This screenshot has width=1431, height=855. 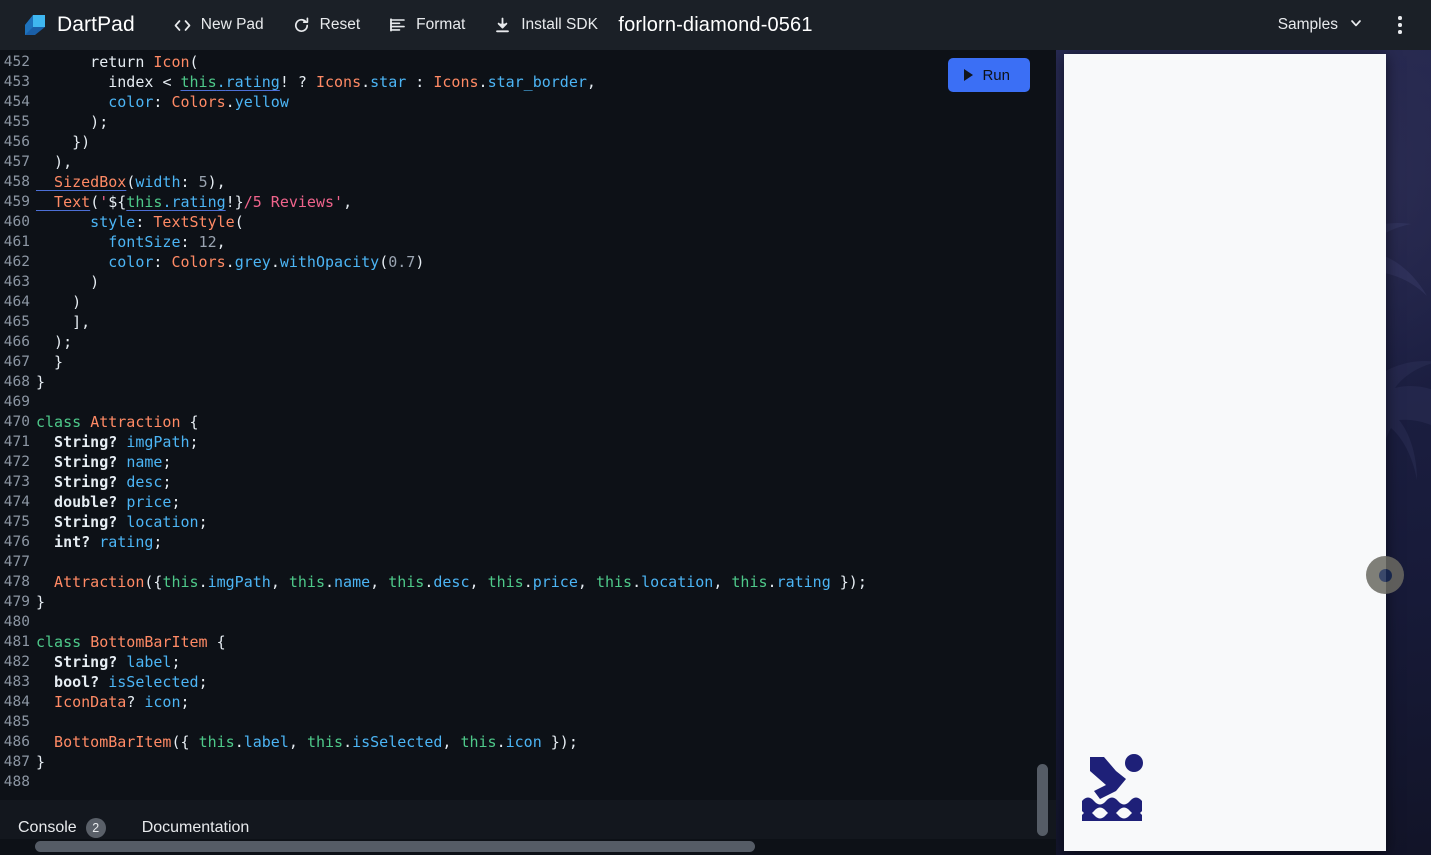 I want to click on install-sdk-button: Install SDK, so click(x=545, y=25).